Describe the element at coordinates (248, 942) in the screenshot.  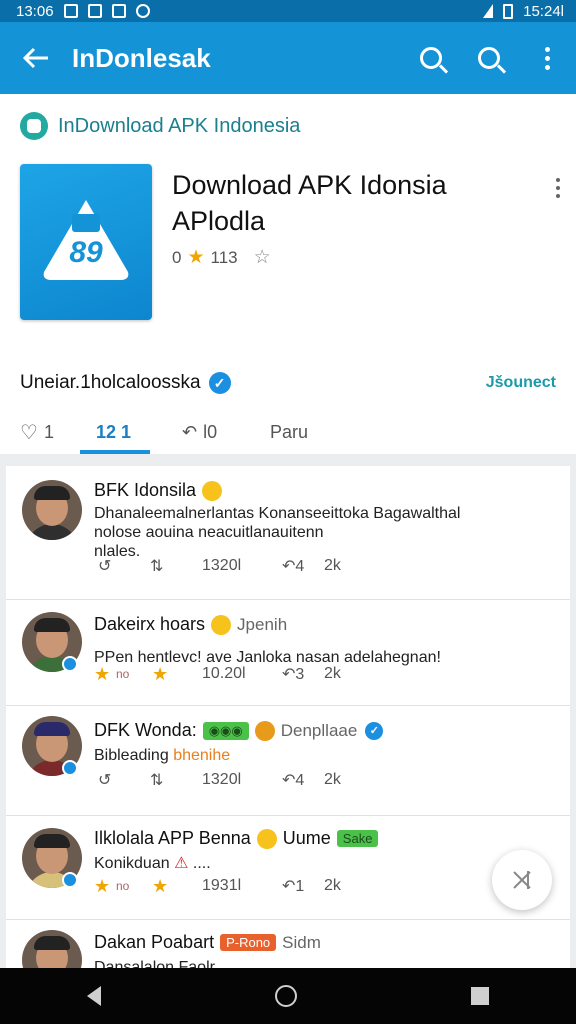
I see `status-badge: P-Rono` at that location.